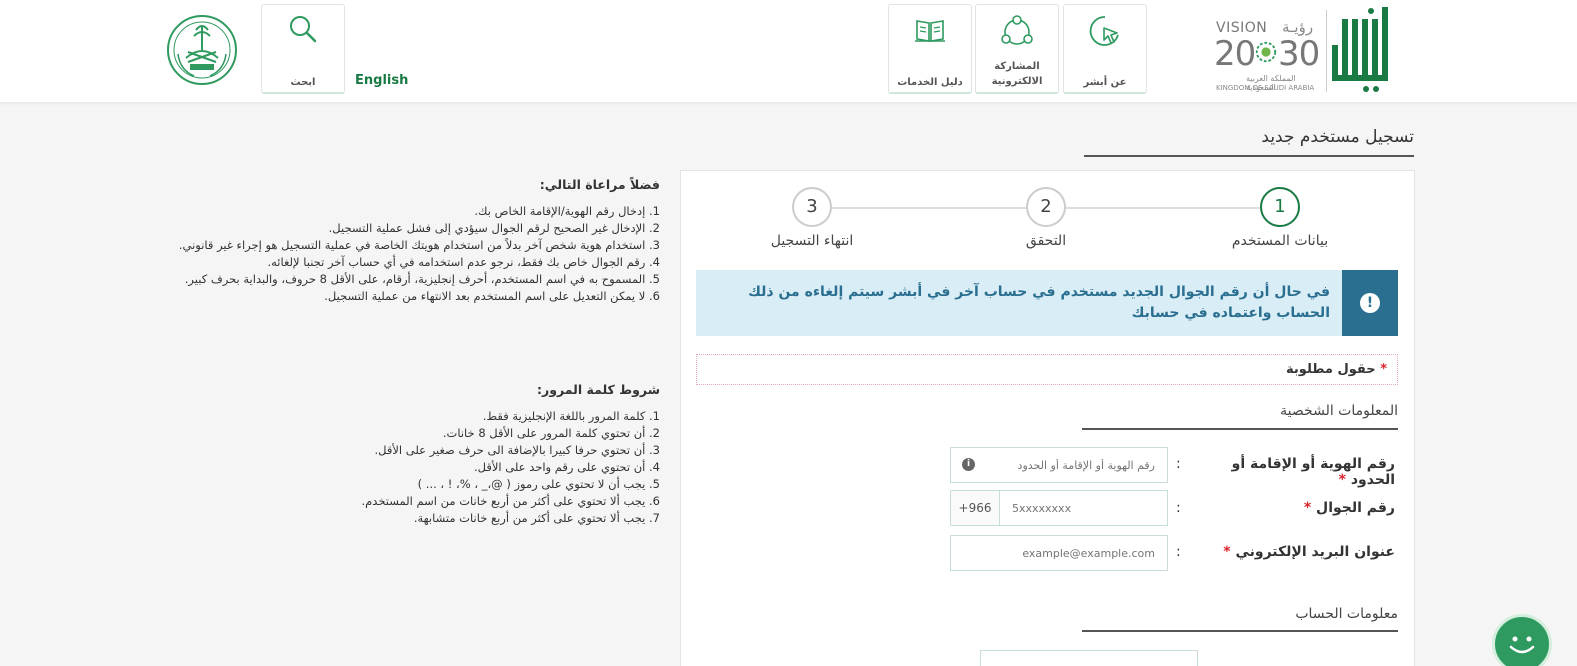 The height and width of the screenshot is (666, 1577). What do you see at coordinates (1313, 472) in the screenshot?
I see `id-field-label: رقم الهوية أو الإقامة أو الحدود *` at bounding box center [1313, 472].